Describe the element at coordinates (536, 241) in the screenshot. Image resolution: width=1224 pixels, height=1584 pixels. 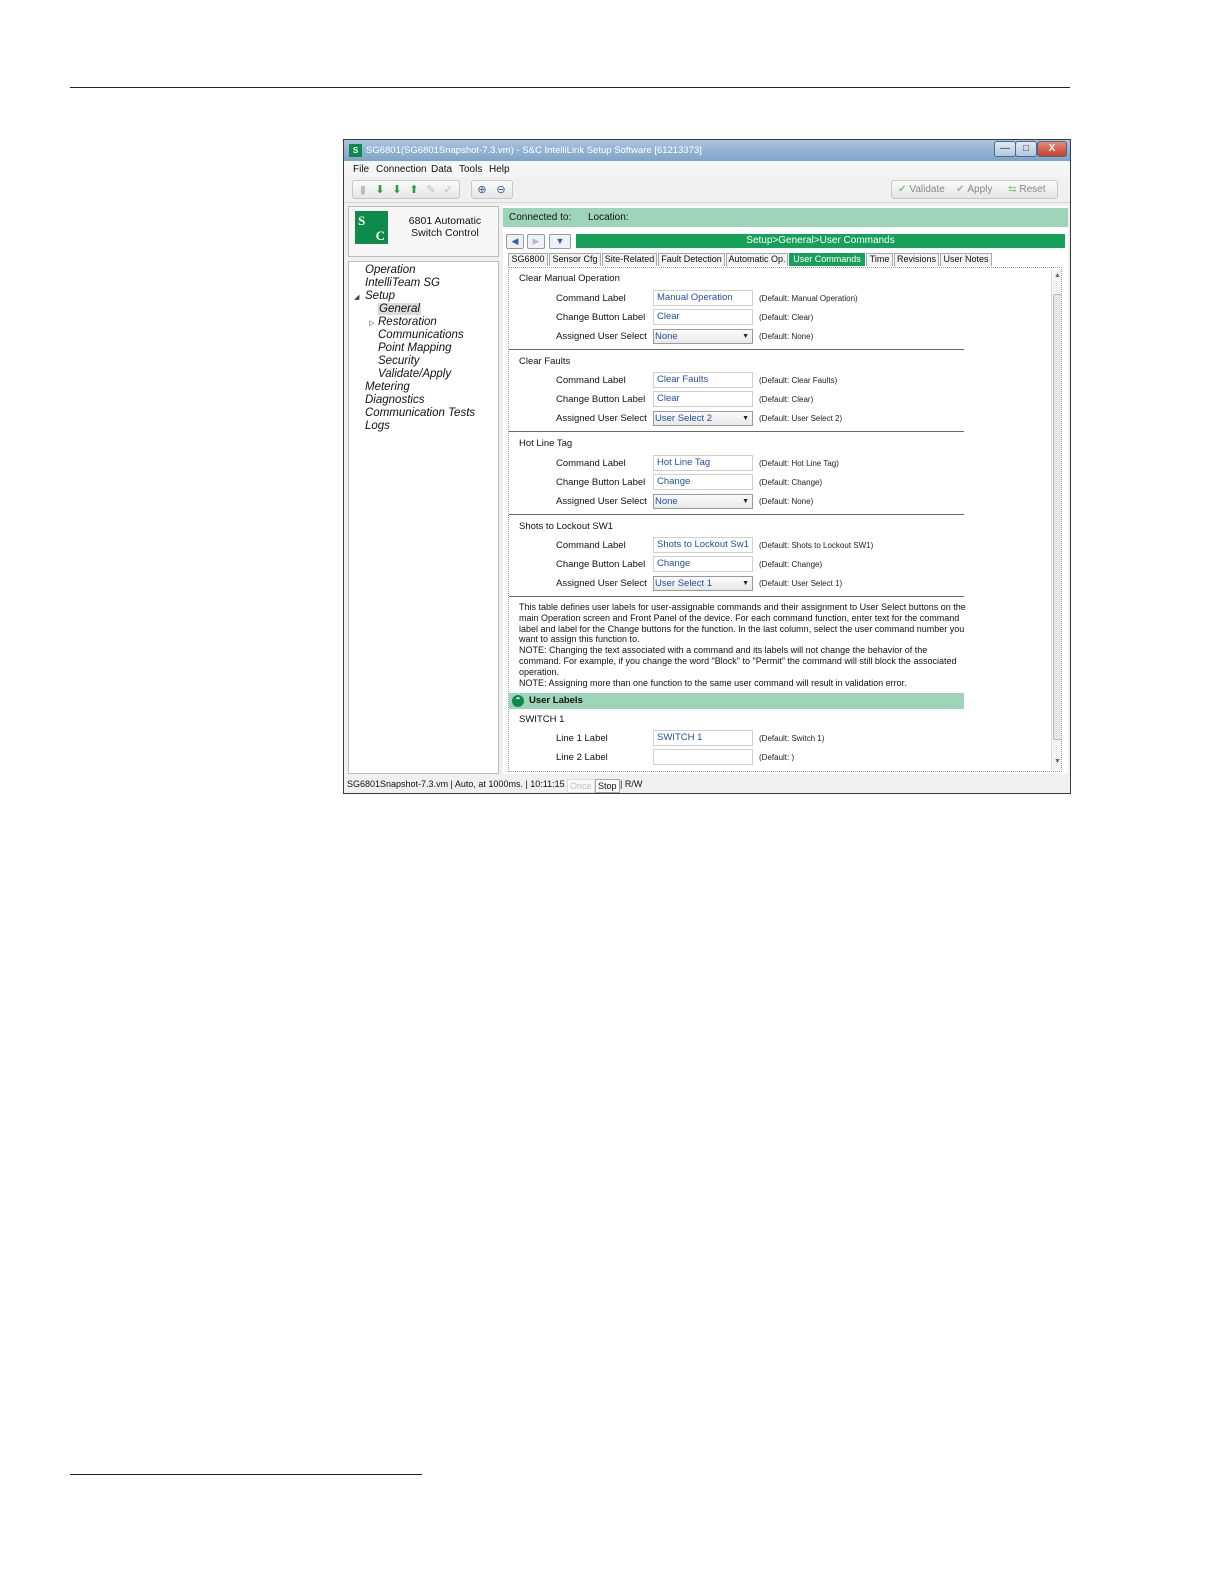
I see `forward-button: ▶` at that location.